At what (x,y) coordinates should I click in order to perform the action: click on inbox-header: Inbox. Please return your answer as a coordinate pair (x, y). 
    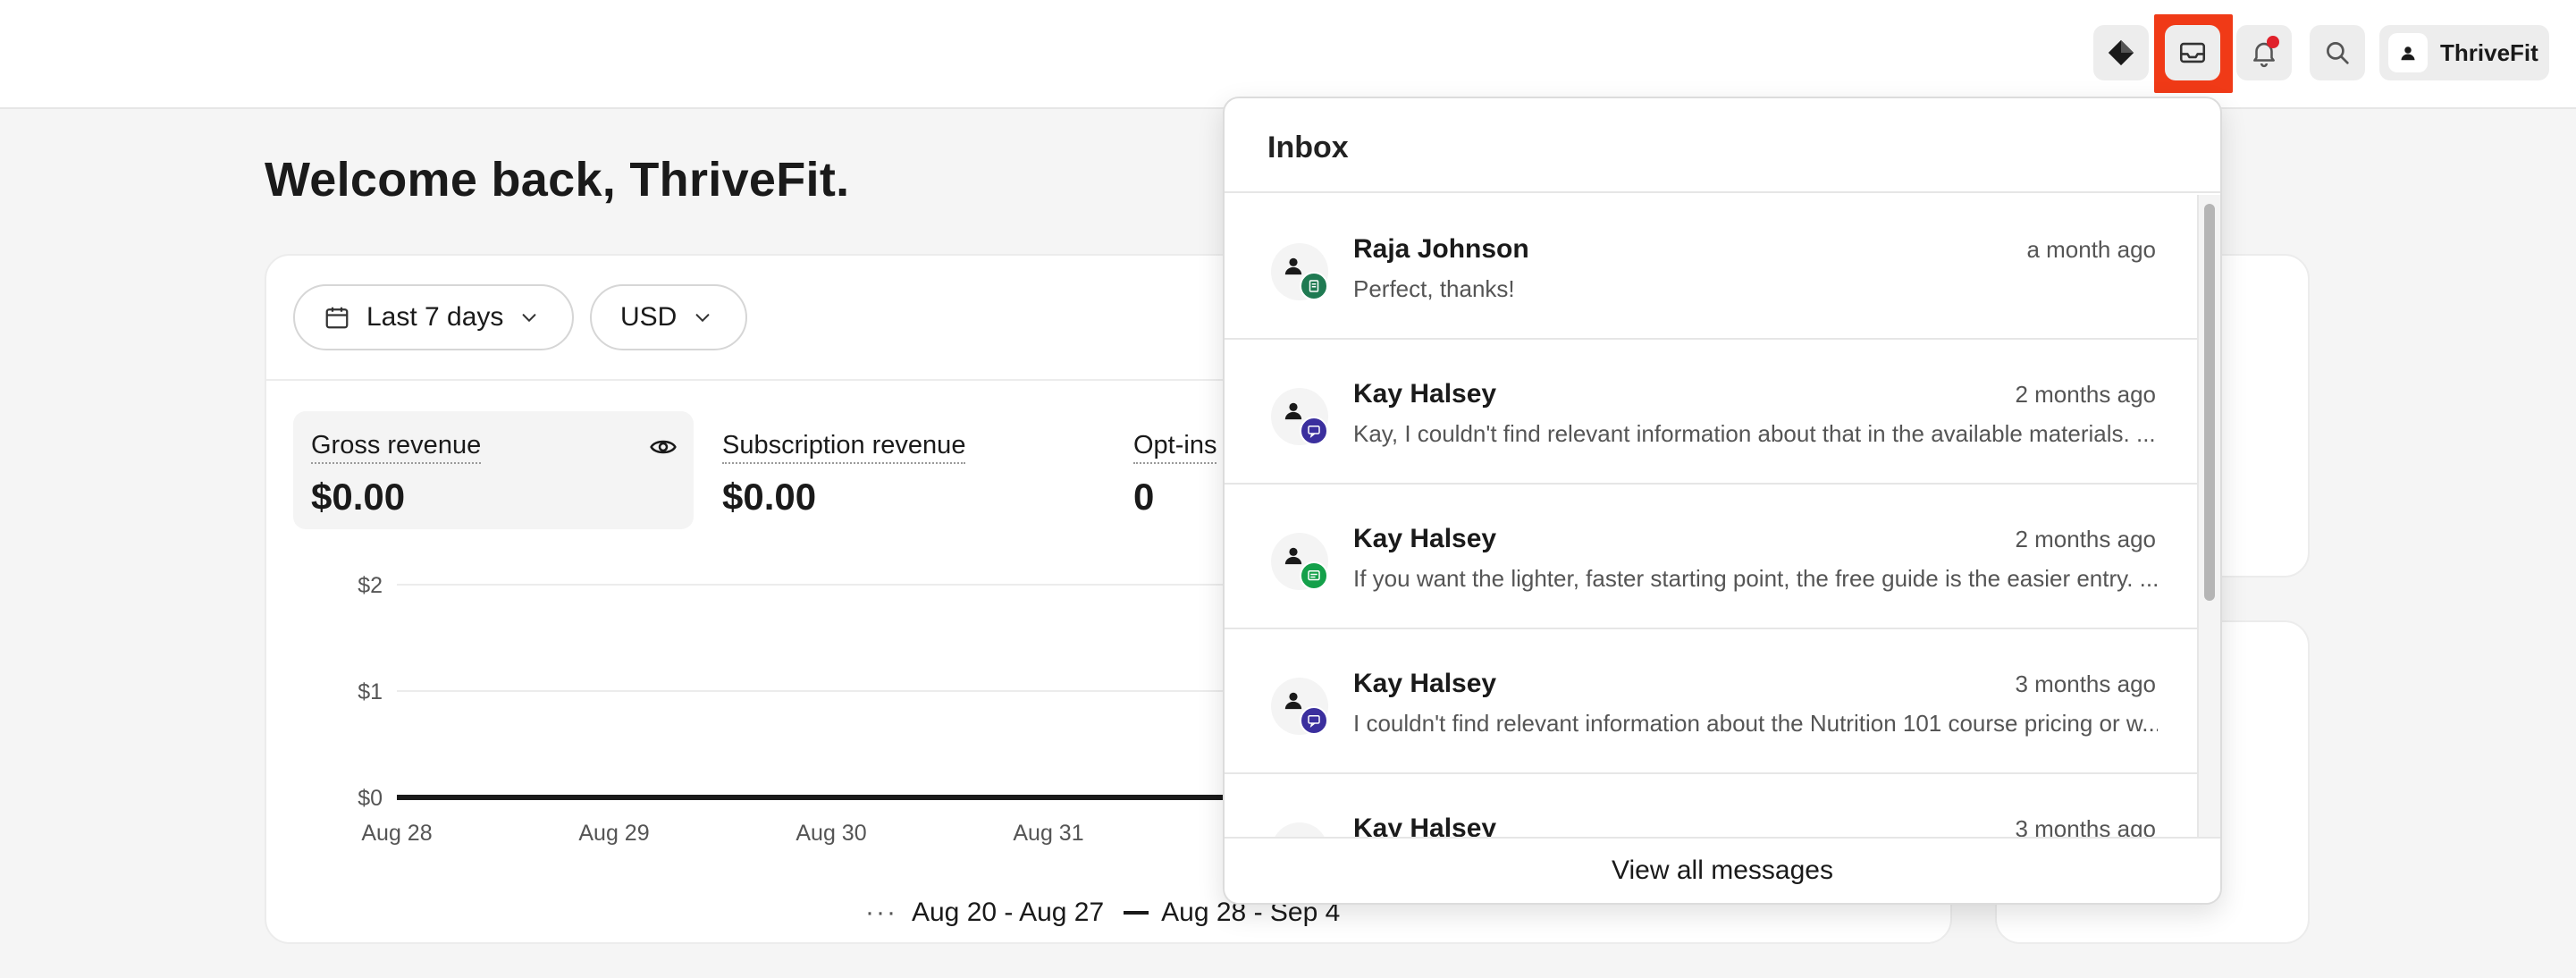
    Looking at the image, I should click on (1723, 145).